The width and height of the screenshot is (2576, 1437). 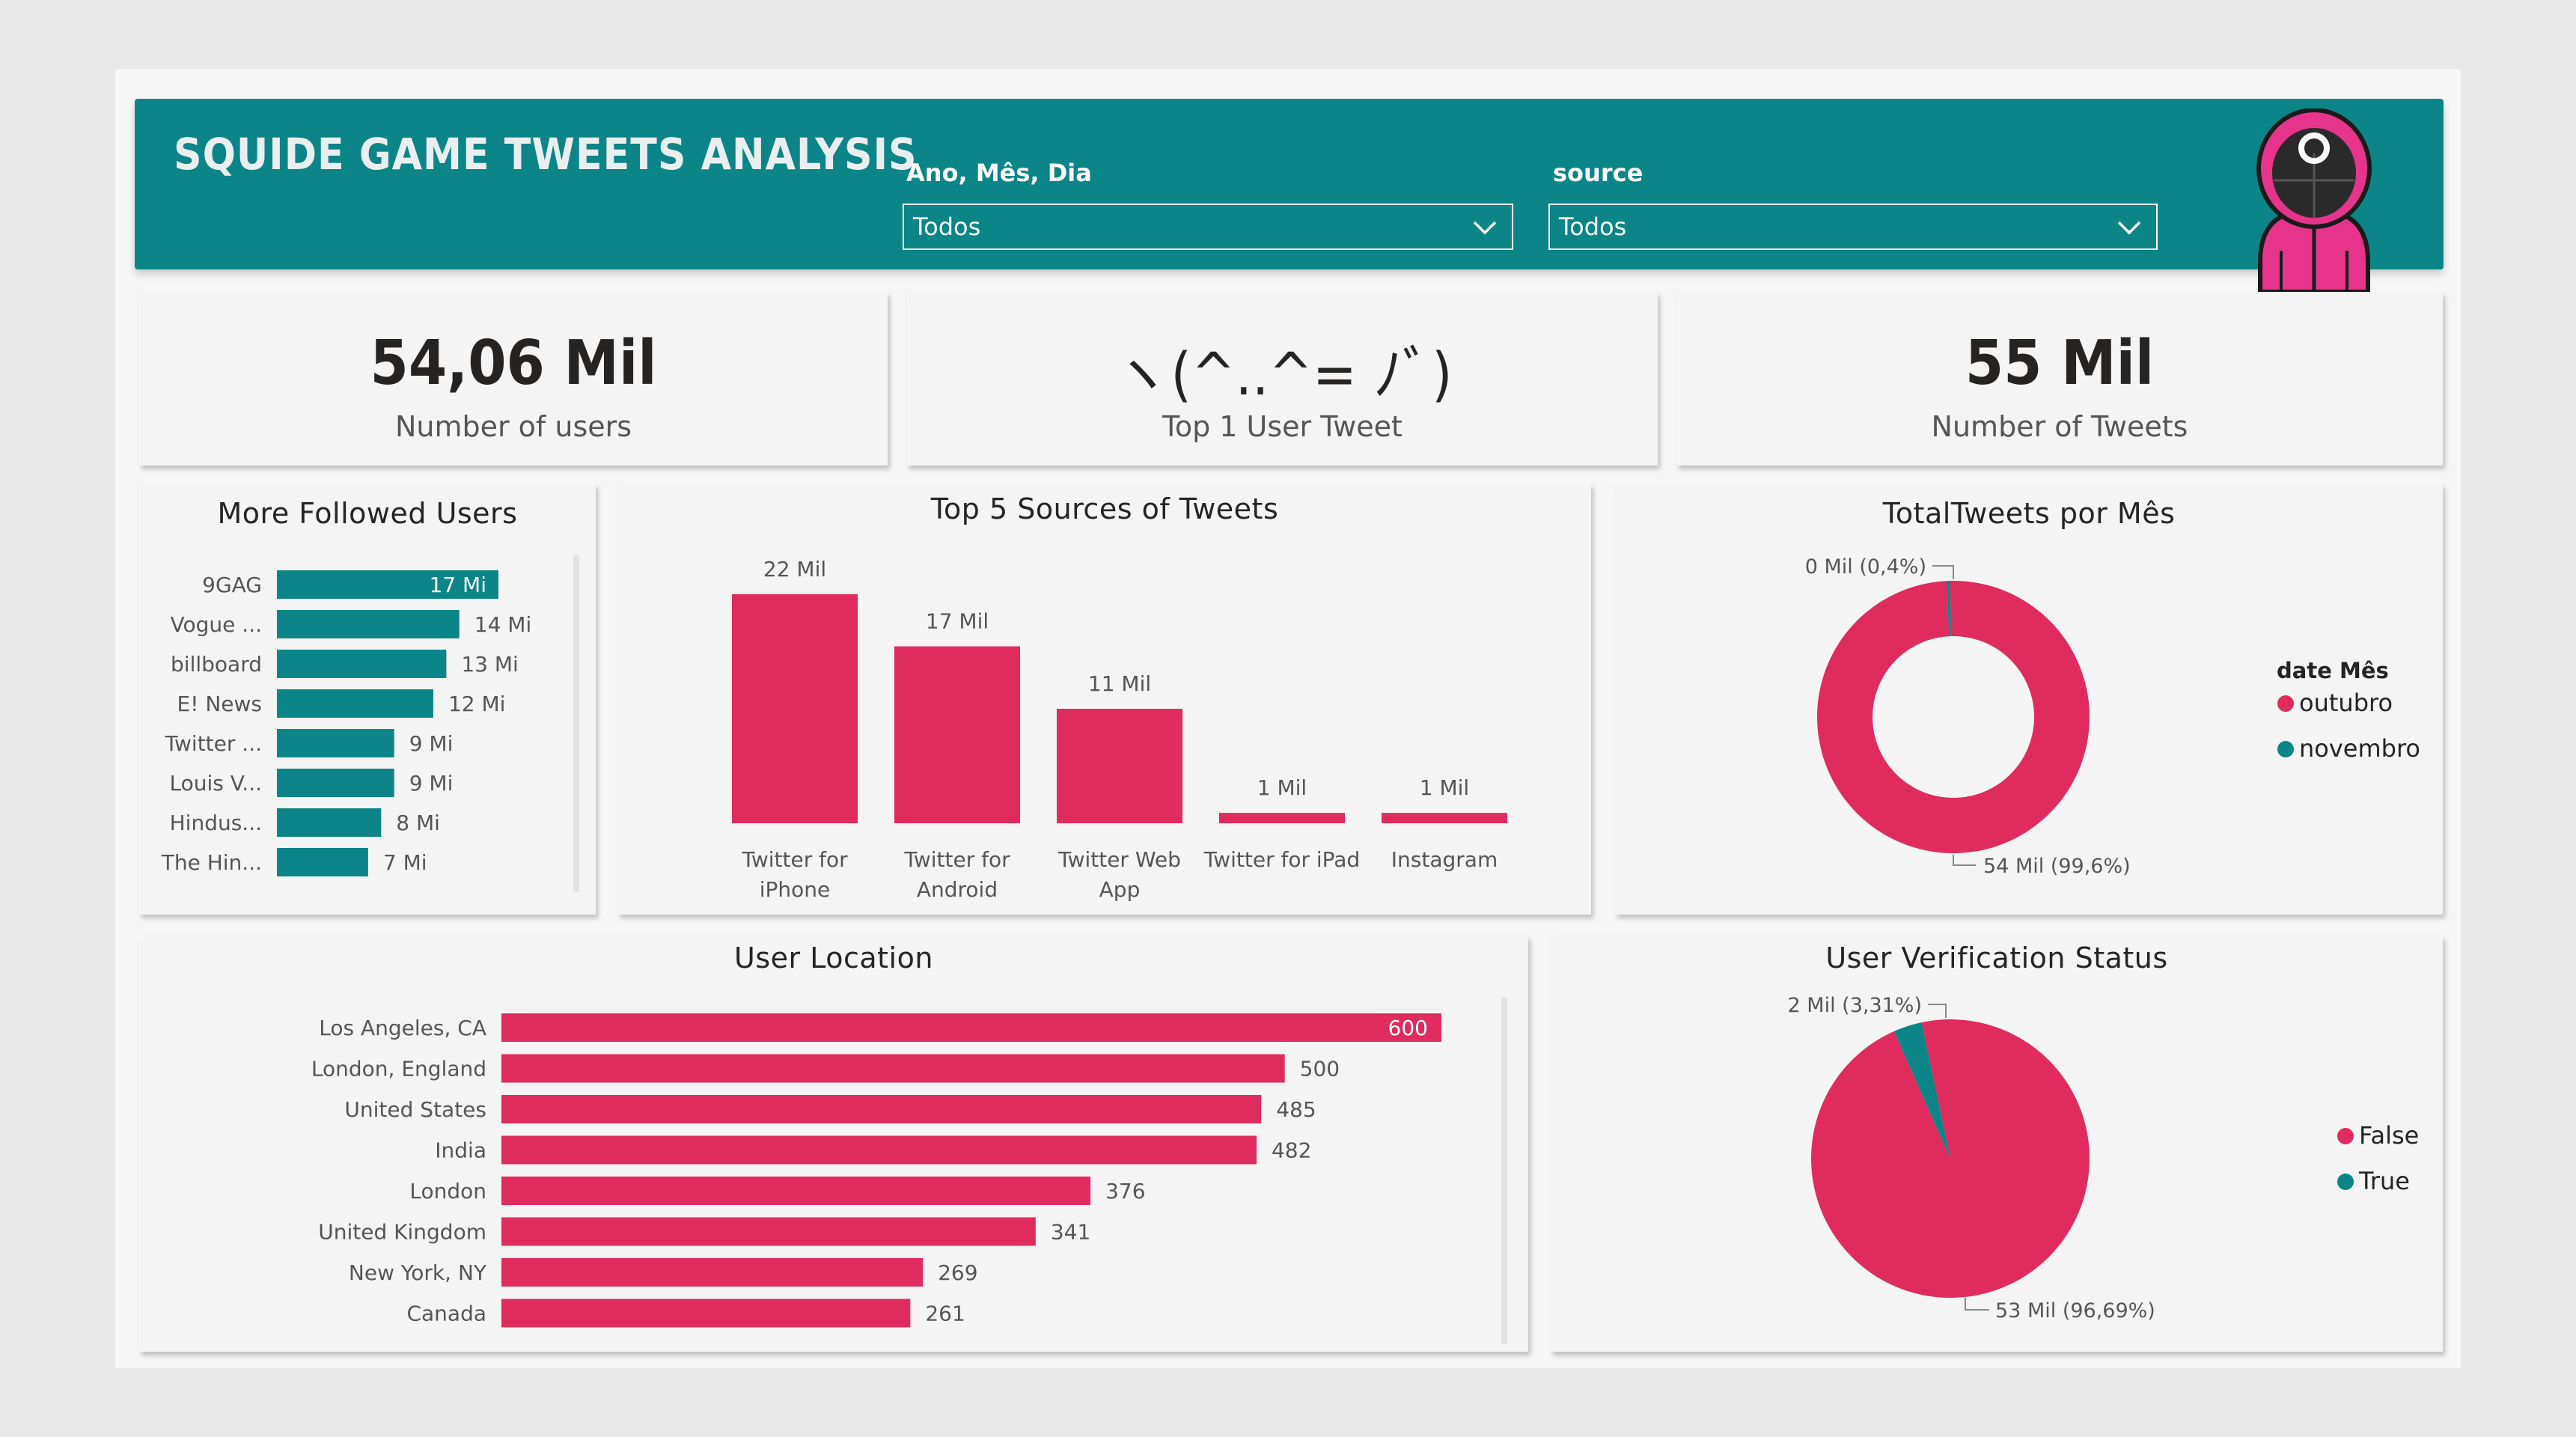 I want to click on bar-category-label: Twitter Web, so click(x=1119, y=859).